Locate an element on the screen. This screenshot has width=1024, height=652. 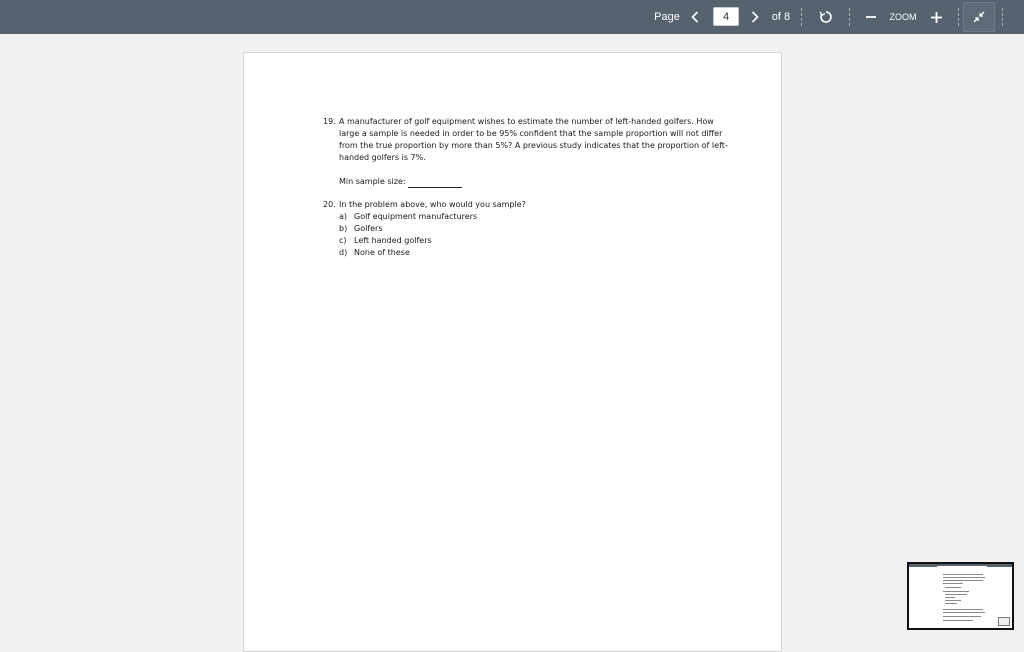
thumbnail-page is located at coordinates (962, 597).